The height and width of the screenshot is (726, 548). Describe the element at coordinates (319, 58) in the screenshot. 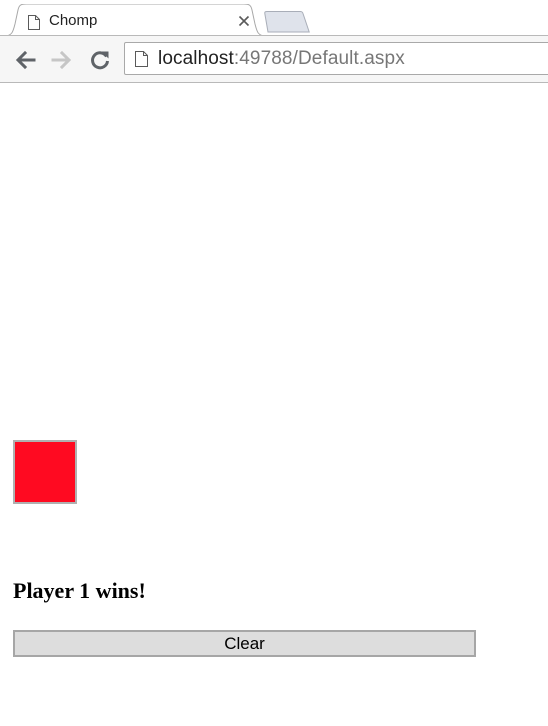

I see `url-path: :49788/Default.aspx` at that location.